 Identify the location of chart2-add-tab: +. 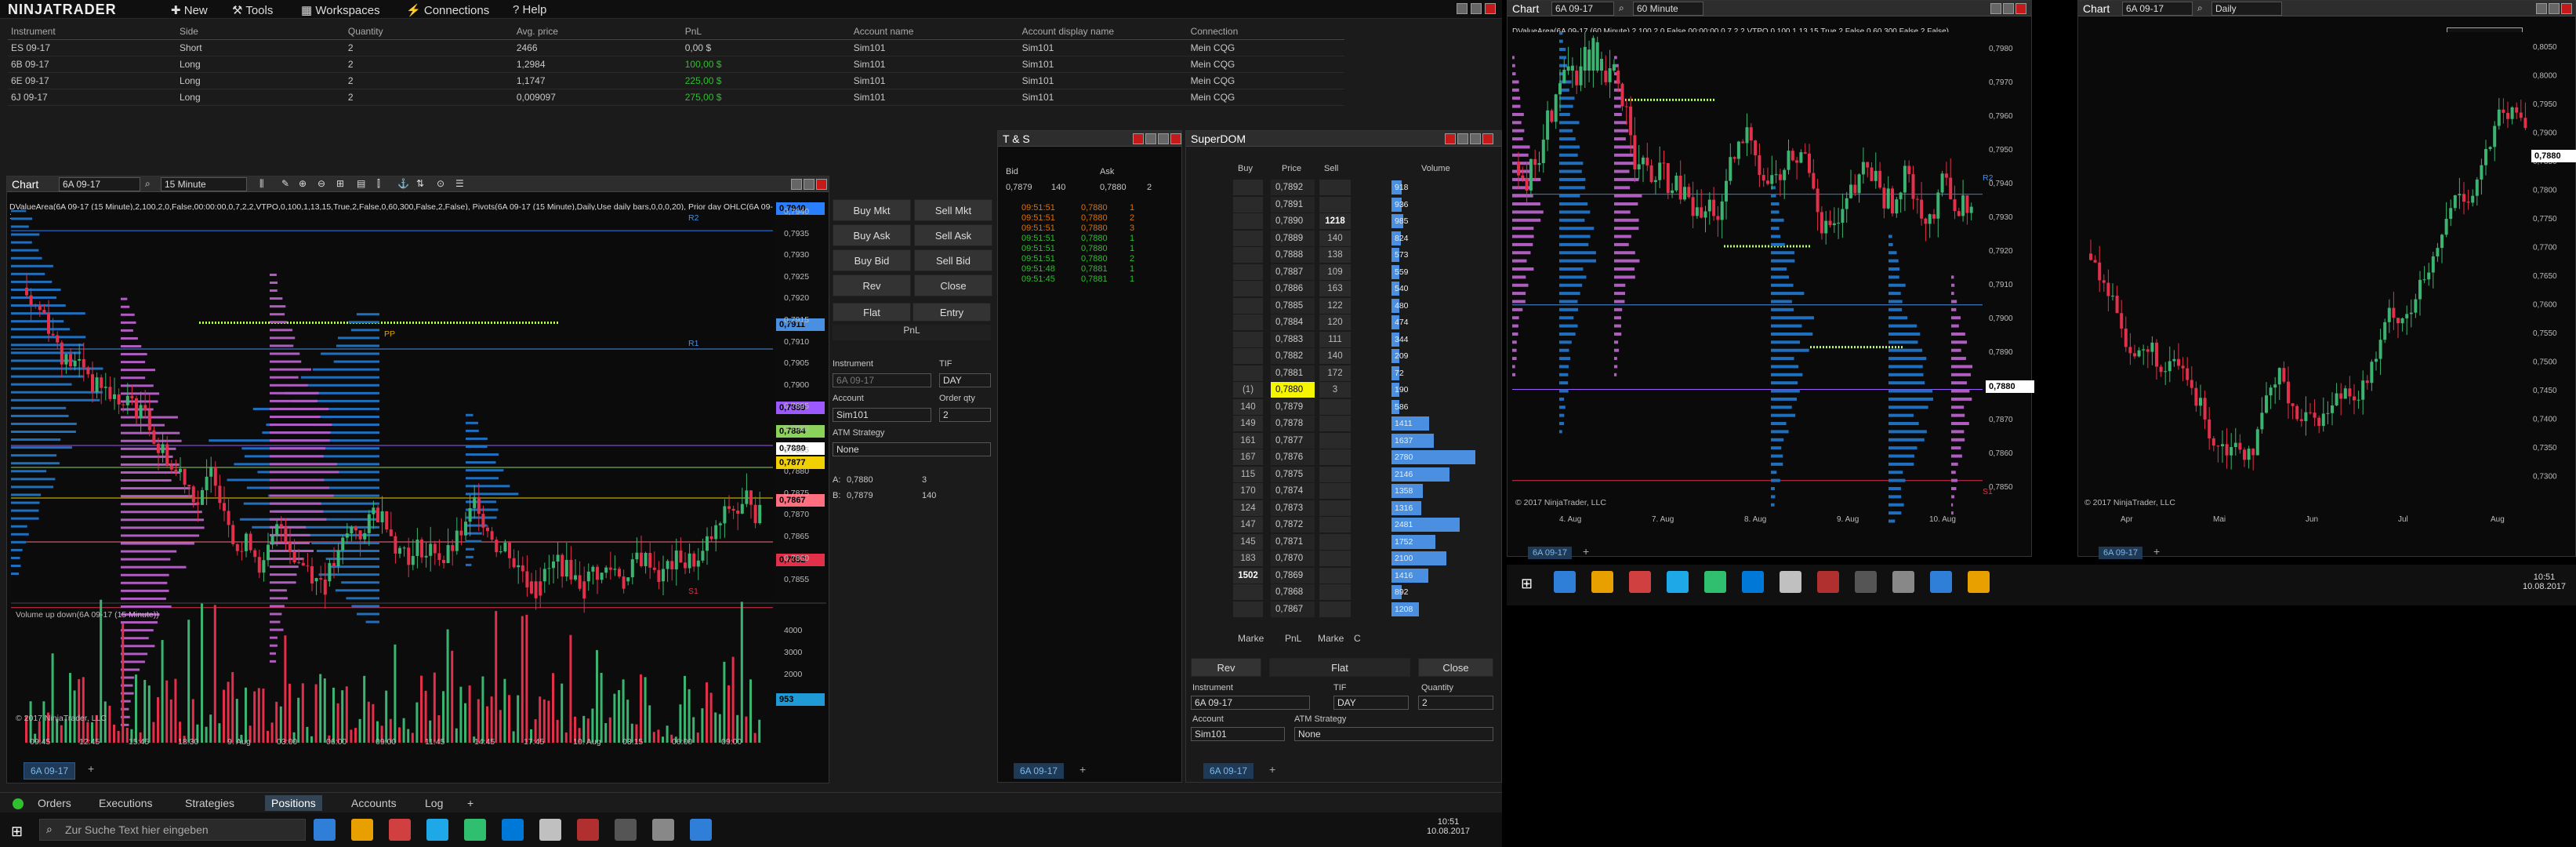
(1586, 551).